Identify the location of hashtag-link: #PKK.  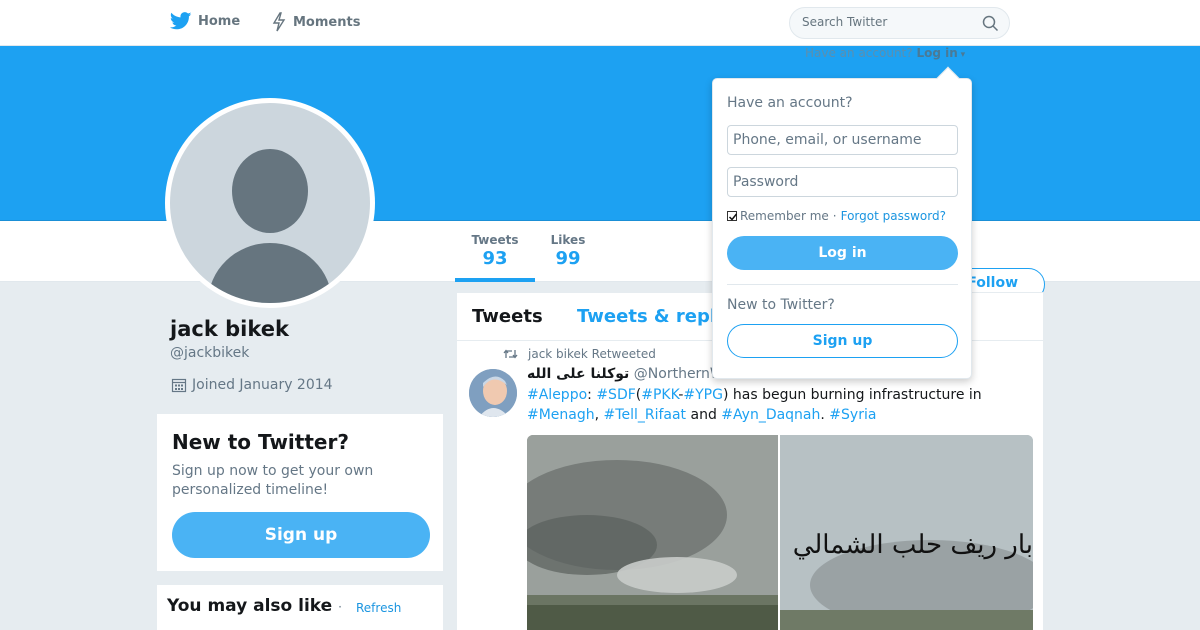
(659, 395).